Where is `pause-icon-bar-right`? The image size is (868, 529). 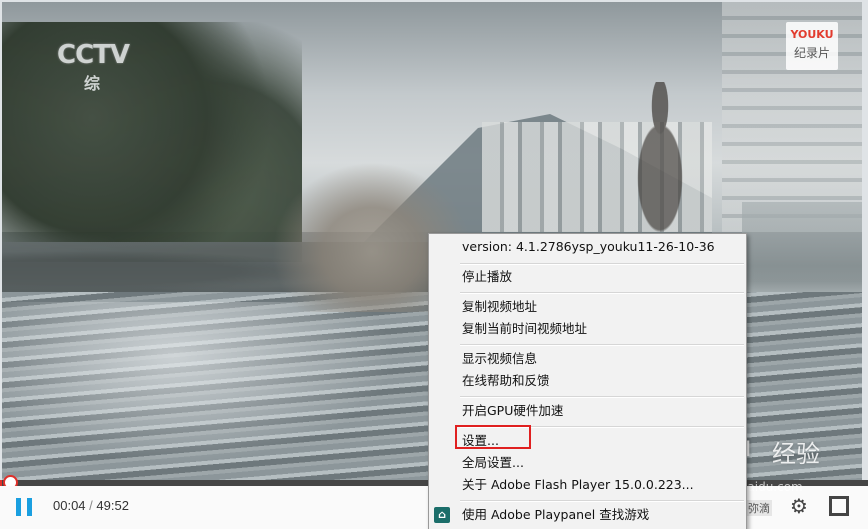 pause-icon-bar-right is located at coordinates (29, 507).